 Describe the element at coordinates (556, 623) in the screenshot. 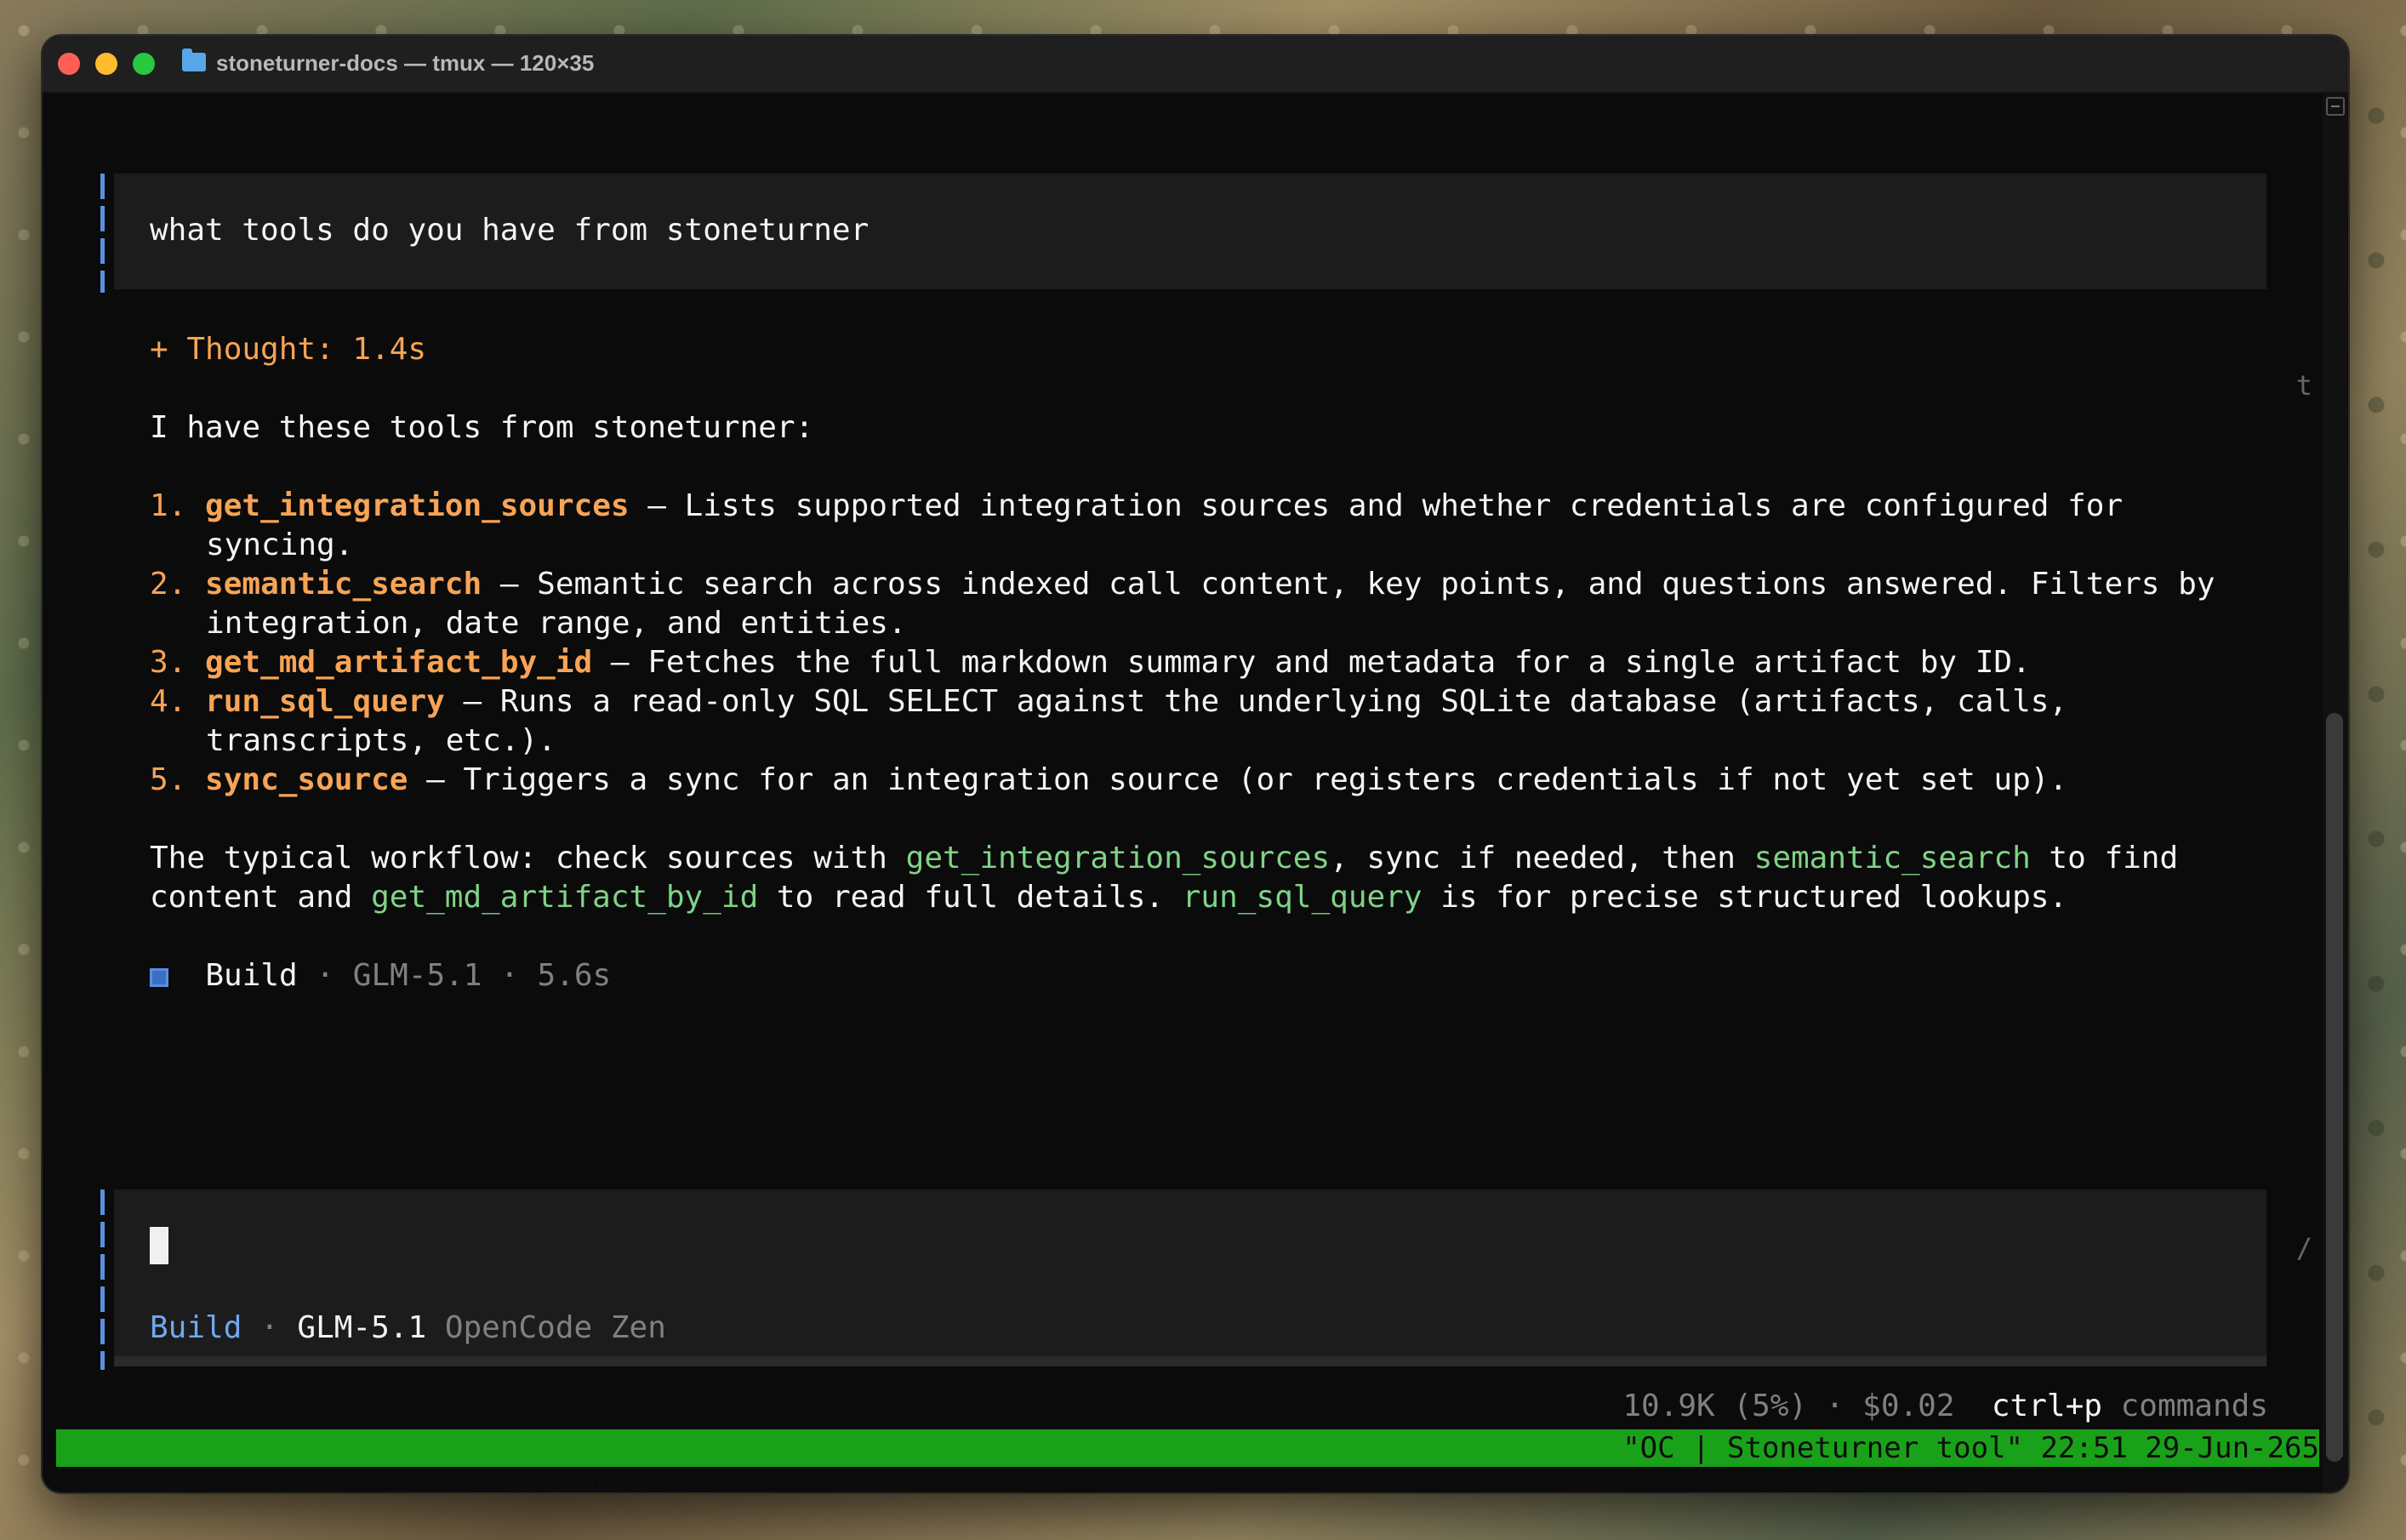

I see `list-item-continuation: integration, date range, and entities.` at that location.